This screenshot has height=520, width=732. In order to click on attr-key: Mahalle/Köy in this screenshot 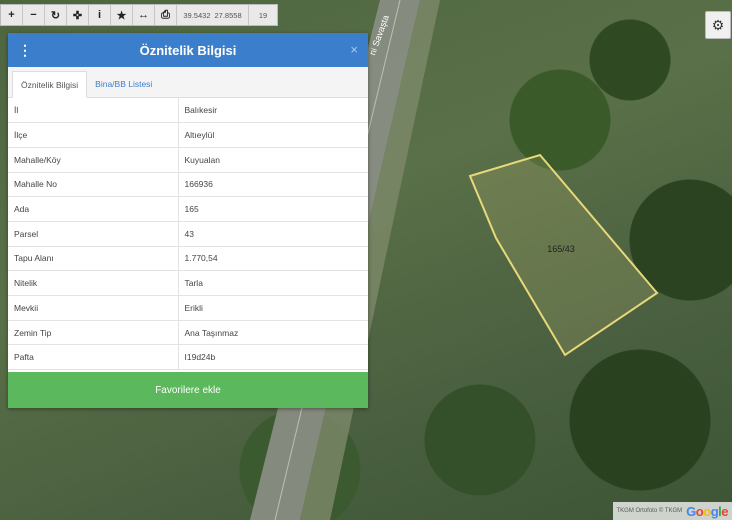, I will do `click(93, 160)`.